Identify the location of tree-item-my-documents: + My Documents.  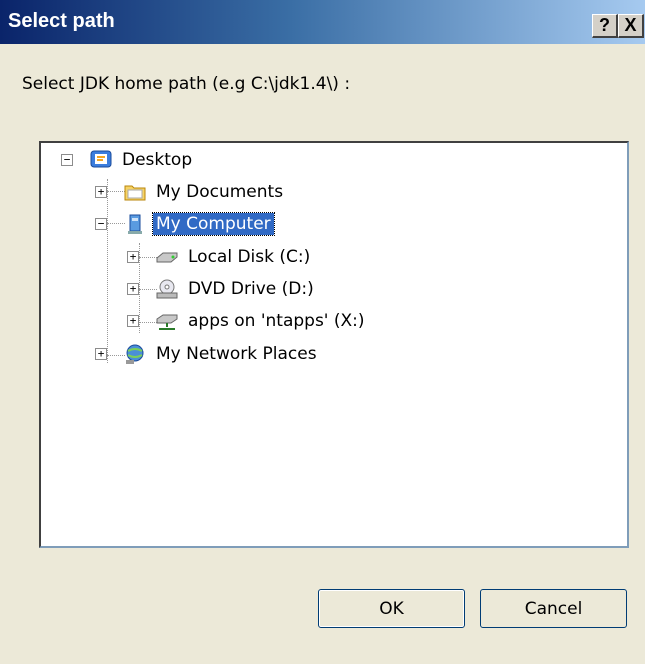
(190, 192).